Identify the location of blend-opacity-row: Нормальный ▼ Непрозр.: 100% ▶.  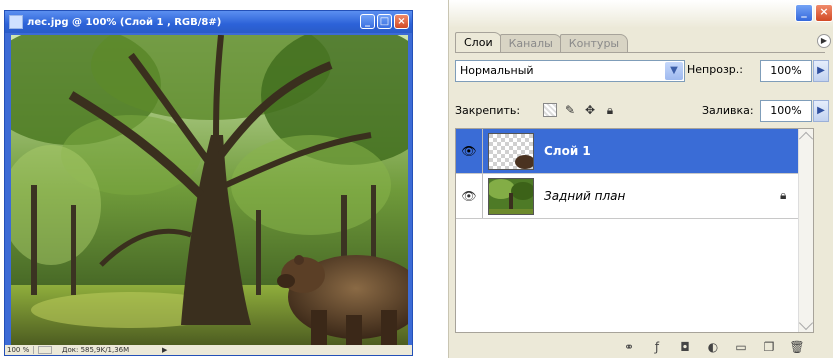
(643, 72).